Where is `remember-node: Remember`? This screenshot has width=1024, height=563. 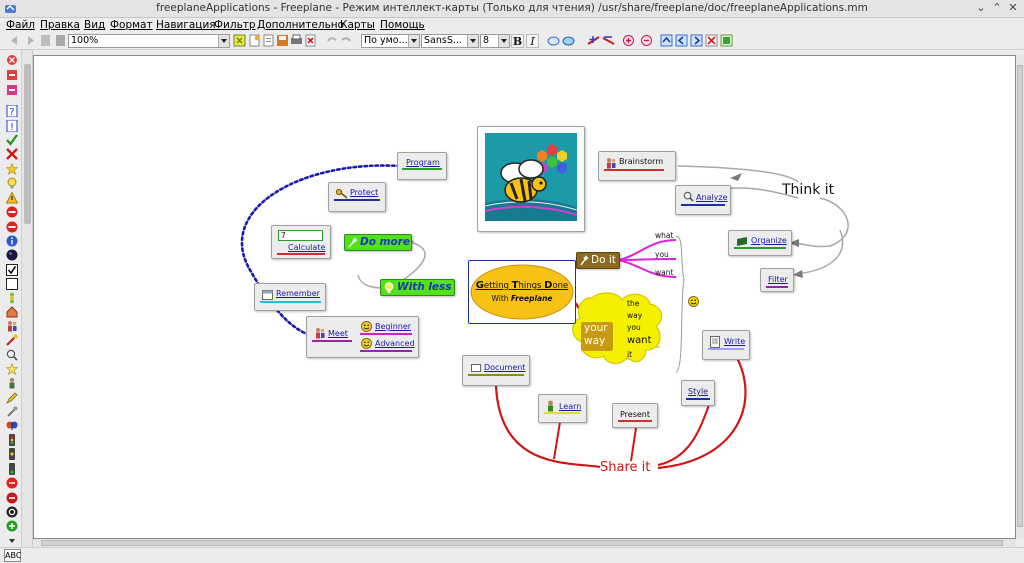
remember-node: Remember is located at coordinates (290, 297).